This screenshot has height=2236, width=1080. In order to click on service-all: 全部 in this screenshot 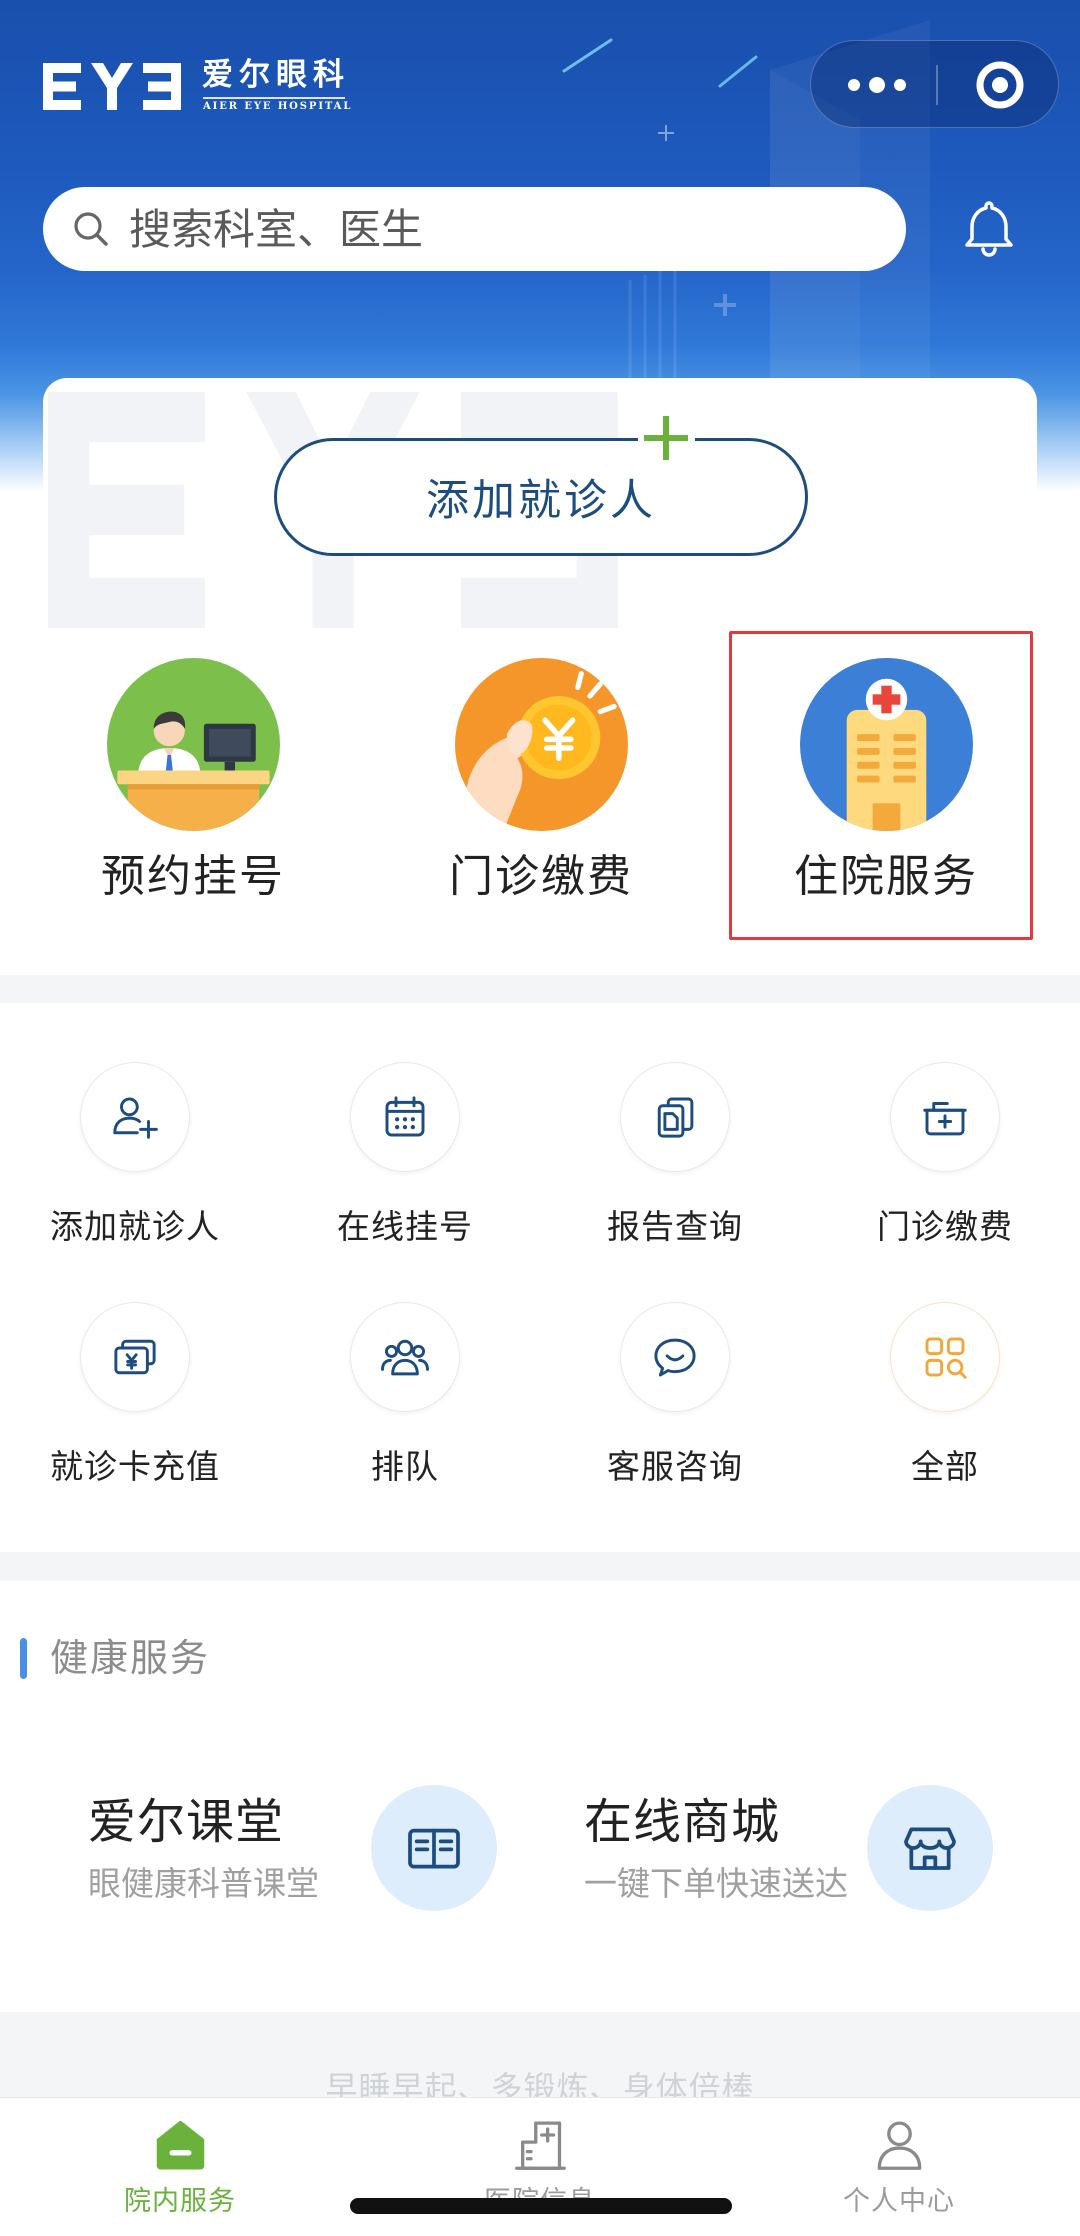, I will do `click(945, 1390)`.